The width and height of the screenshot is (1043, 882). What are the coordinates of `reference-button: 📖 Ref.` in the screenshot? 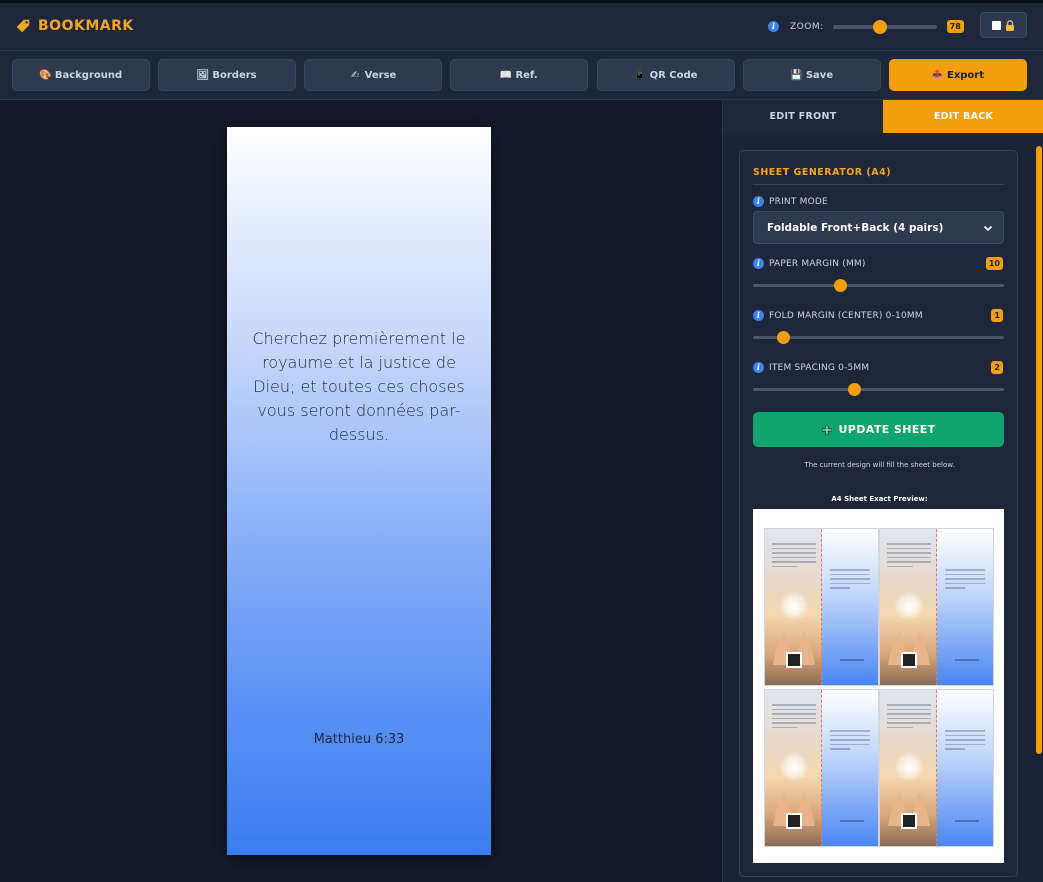 It's located at (519, 75).